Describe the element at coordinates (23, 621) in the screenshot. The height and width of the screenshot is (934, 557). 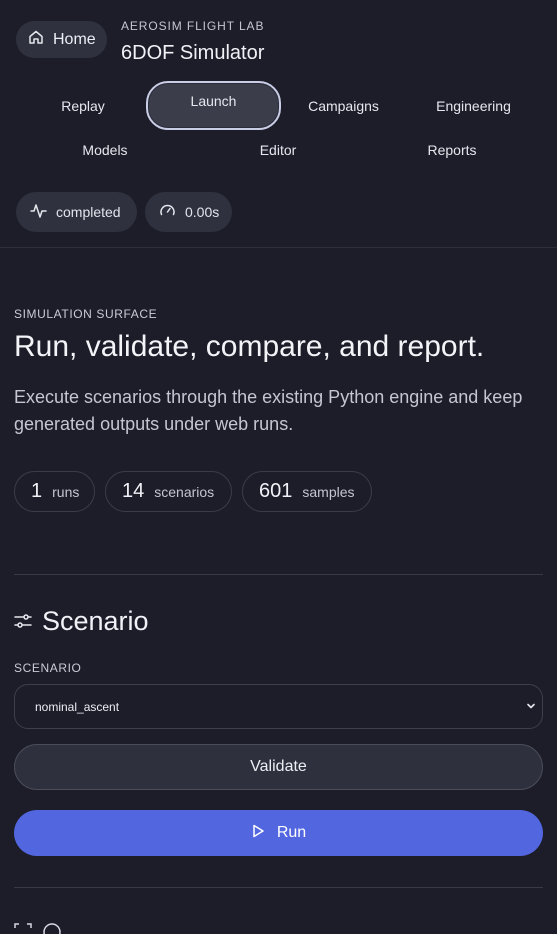
I see `sliders-icon` at that location.